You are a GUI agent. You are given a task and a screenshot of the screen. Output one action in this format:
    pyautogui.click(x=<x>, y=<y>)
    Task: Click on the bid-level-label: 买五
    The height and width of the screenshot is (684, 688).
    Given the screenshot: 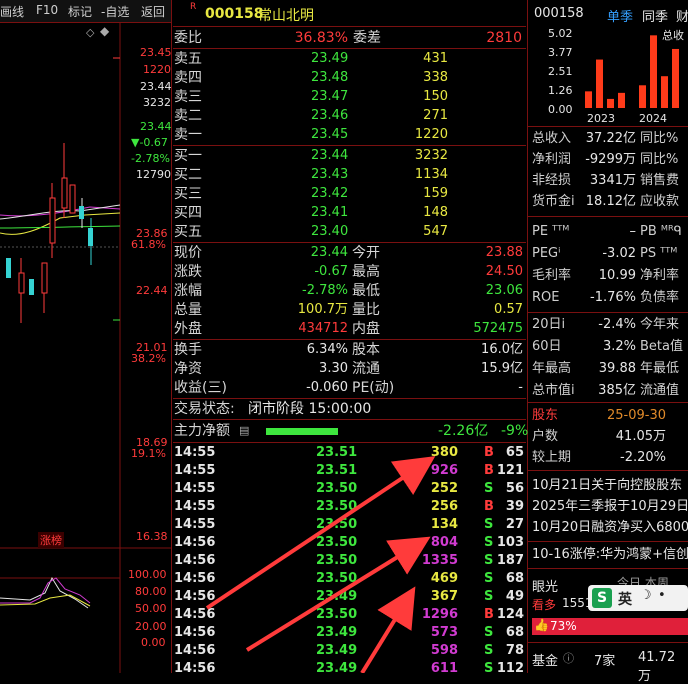 What is the action you would take?
    pyautogui.click(x=188, y=232)
    